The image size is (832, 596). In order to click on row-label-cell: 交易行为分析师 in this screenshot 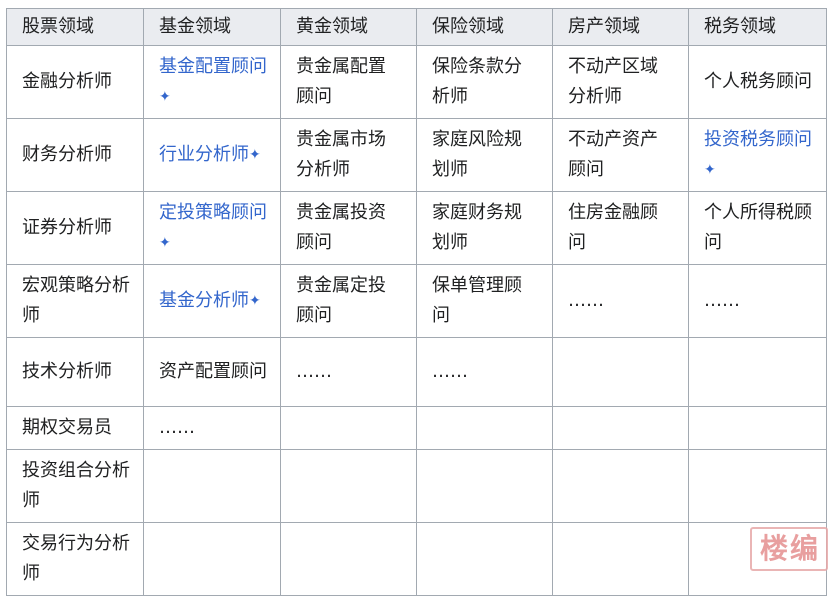, I will do `click(75, 559)`.